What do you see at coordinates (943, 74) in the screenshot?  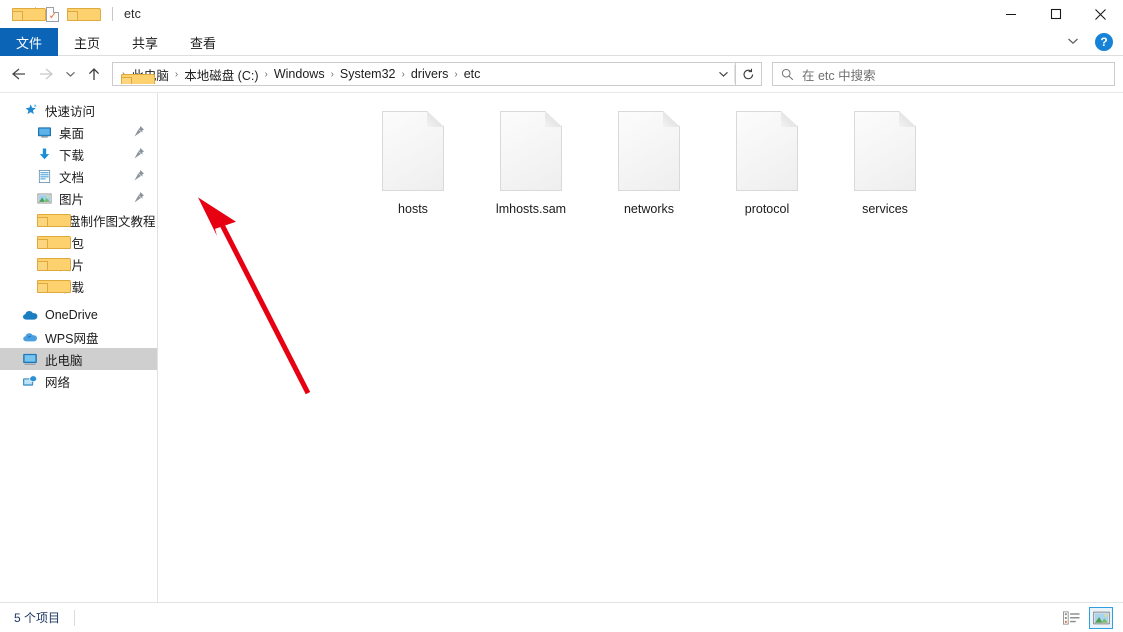 I see `search-input: 在 etc 中搜索` at bounding box center [943, 74].